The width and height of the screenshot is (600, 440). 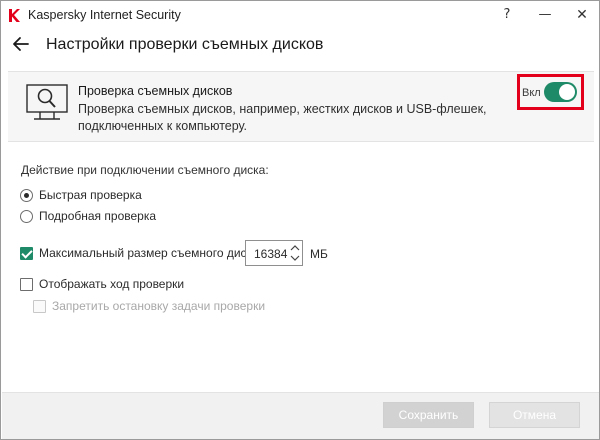 What do you see at coordinates (270, 254) in the screenshot?
I see `max-size-value: 16384` at bounding box center [270, 254].